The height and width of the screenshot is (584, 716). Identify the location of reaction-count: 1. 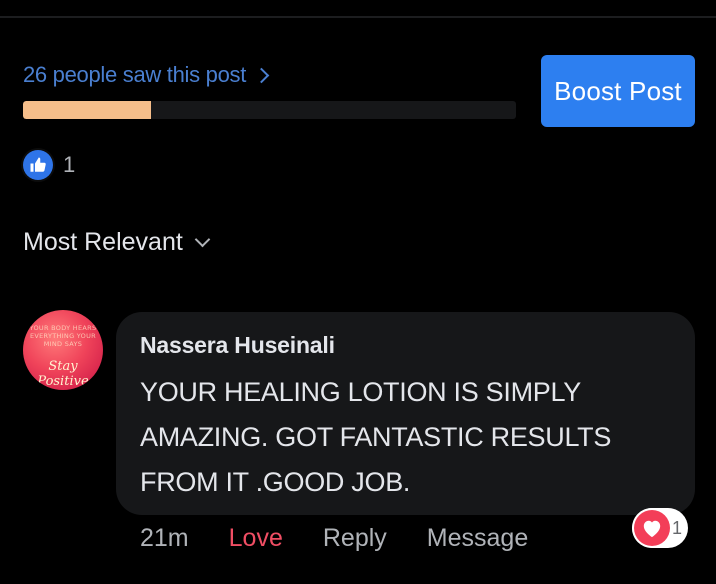
(69, 164).